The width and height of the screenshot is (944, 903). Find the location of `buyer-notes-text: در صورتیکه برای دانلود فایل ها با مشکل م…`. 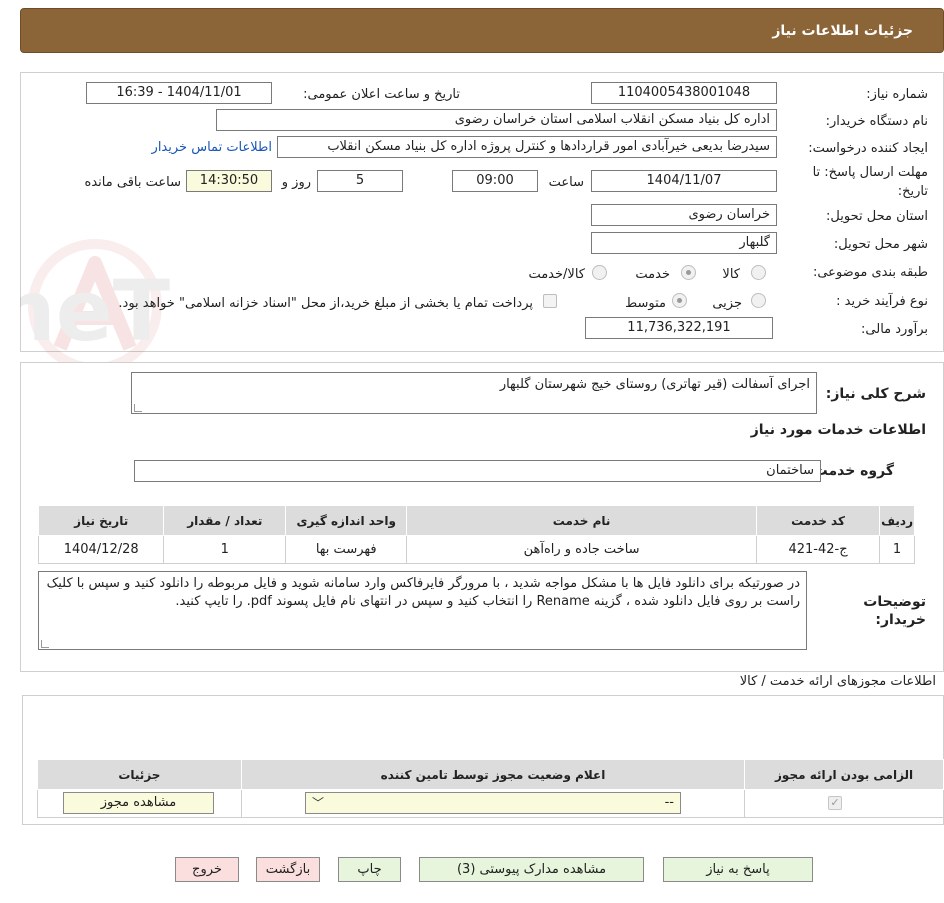

buyer-notes-text: در صورتیکه برای دانلود فایل ها با مشکل م… is located at coordinates (423, 592).